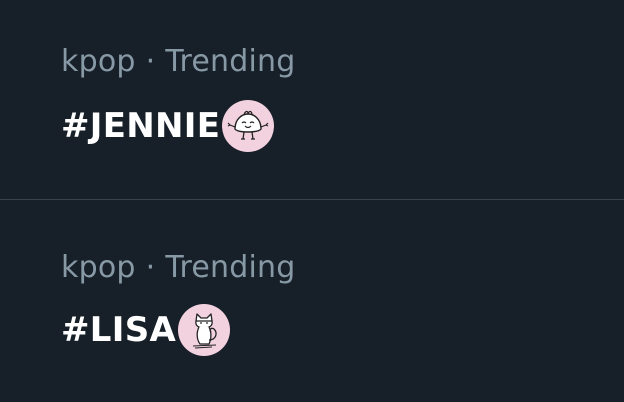 Image resolution: width=624 pixels, height=402 pixels. I want to click on cat-character-icon, so click(204, 330).